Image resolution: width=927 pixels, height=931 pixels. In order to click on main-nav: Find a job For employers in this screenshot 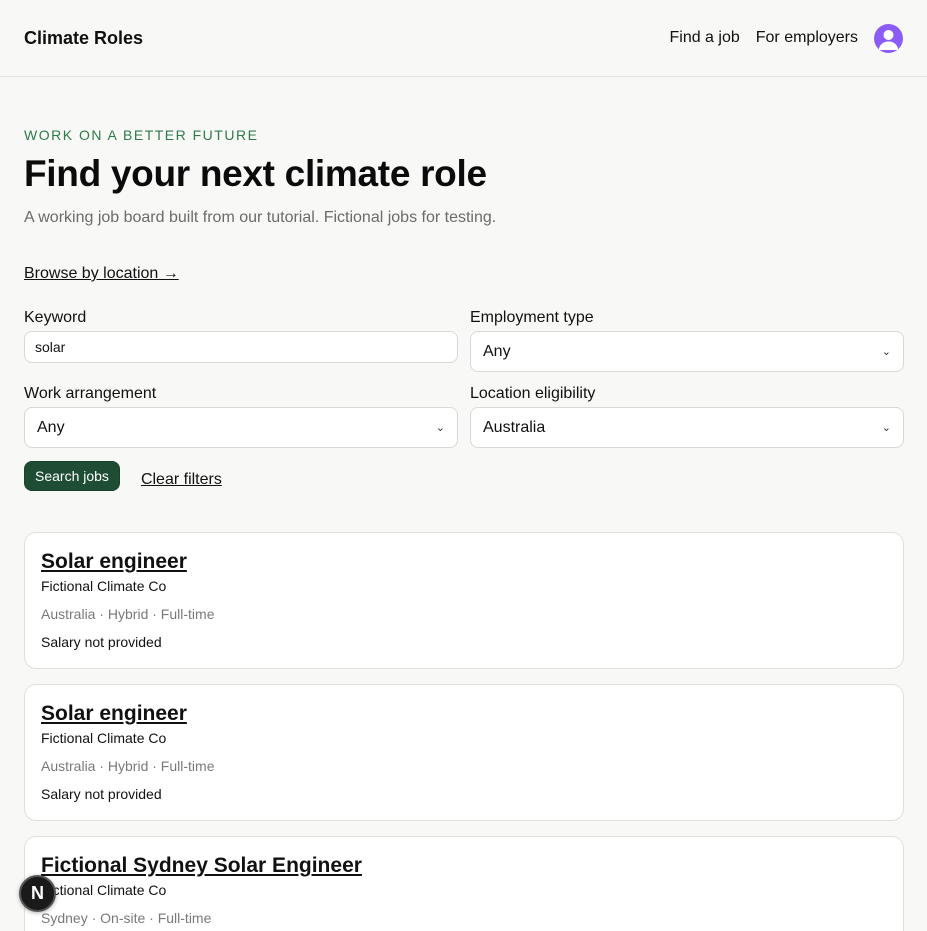, I will do `click(786, 38)`.